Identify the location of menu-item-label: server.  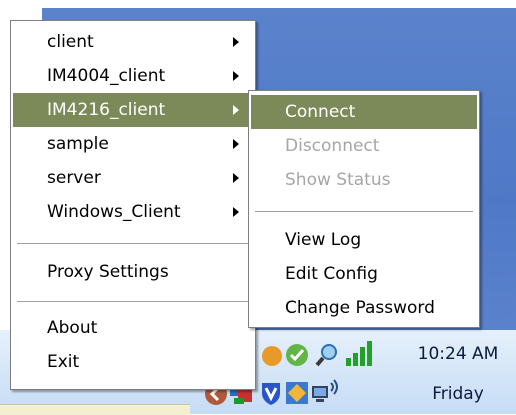
(74, 178).